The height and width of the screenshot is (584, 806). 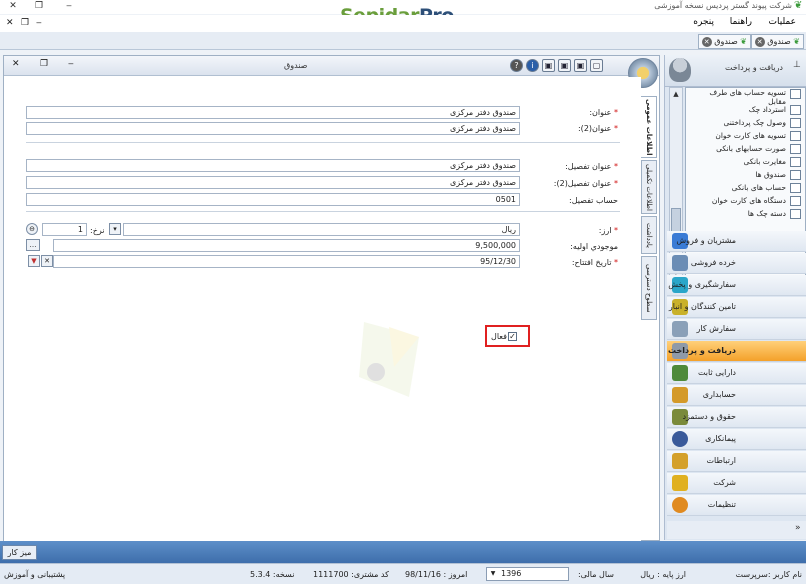 I want to click on rate-field: 1, so click(x=64, y=229).